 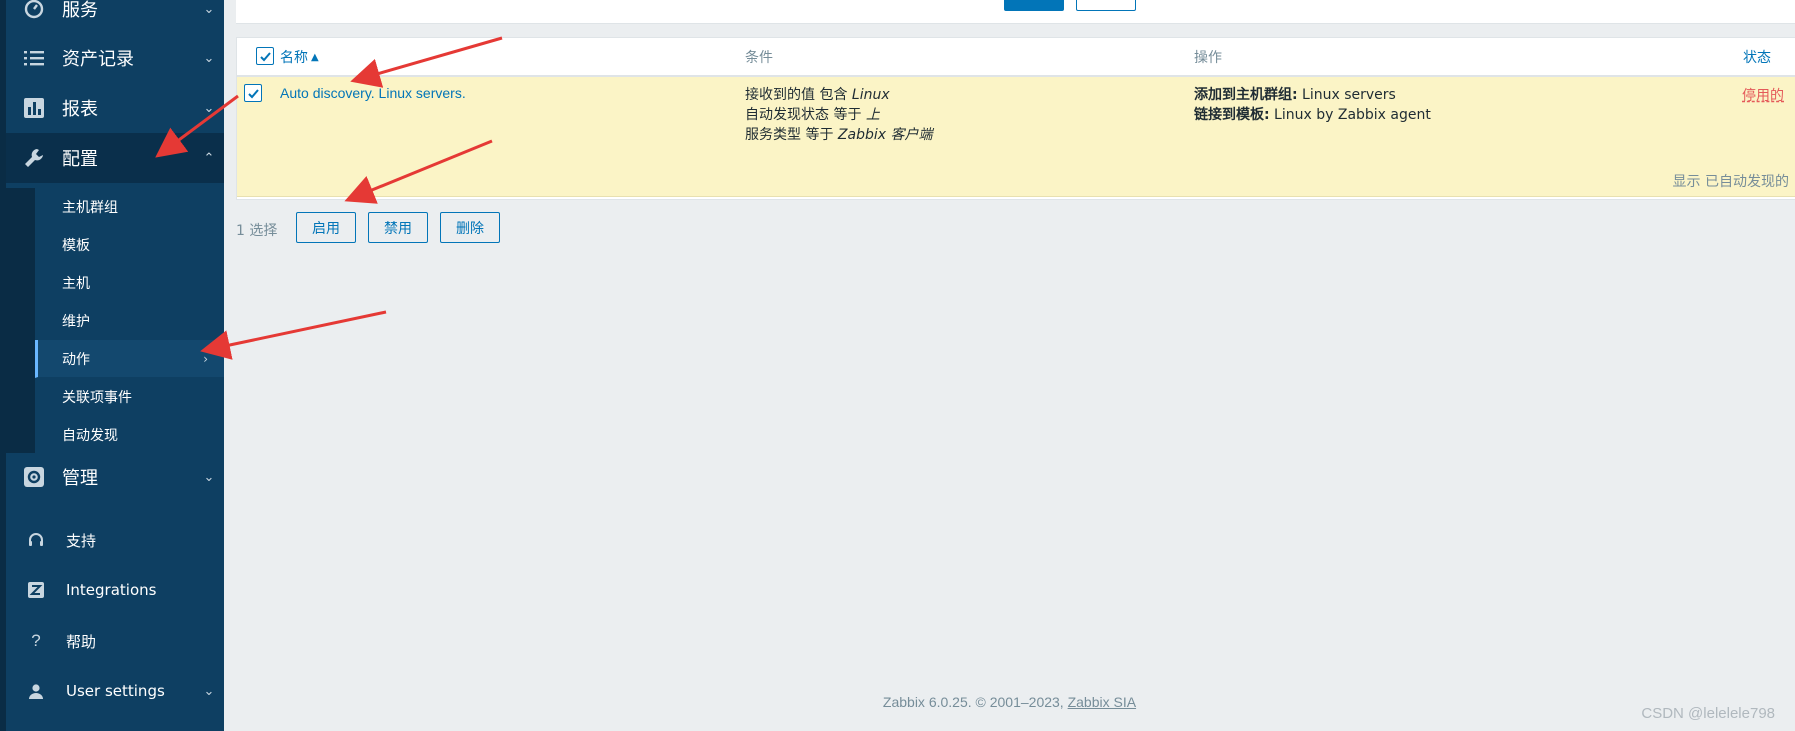 What do you see at coordinates (80, 109) in the screenshot?
I see `nav-reports-label: 报表` at bounding box center [80, 109].